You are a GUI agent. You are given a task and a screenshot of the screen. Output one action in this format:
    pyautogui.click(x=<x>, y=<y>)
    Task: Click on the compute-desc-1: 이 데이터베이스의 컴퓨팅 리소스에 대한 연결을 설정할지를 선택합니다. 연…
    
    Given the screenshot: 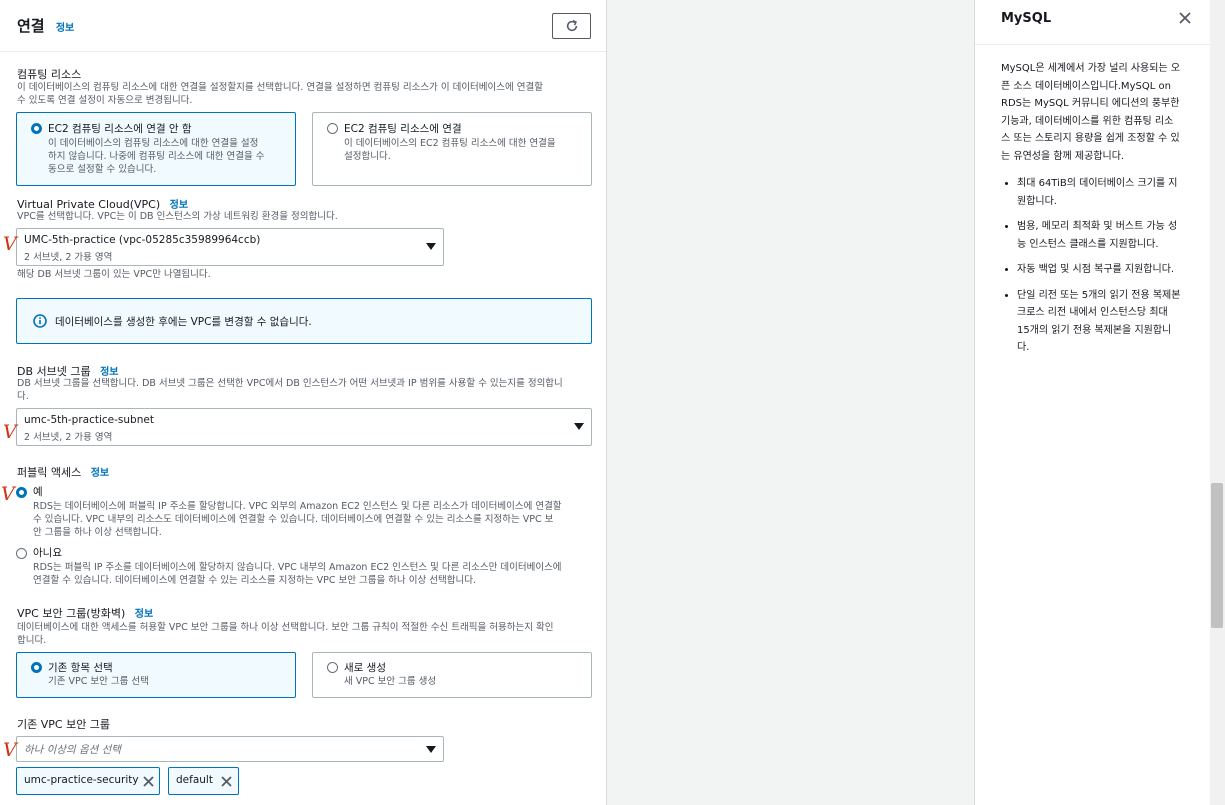 What is the action you would take?
    pyautogui.click(x=280, y=87)
    